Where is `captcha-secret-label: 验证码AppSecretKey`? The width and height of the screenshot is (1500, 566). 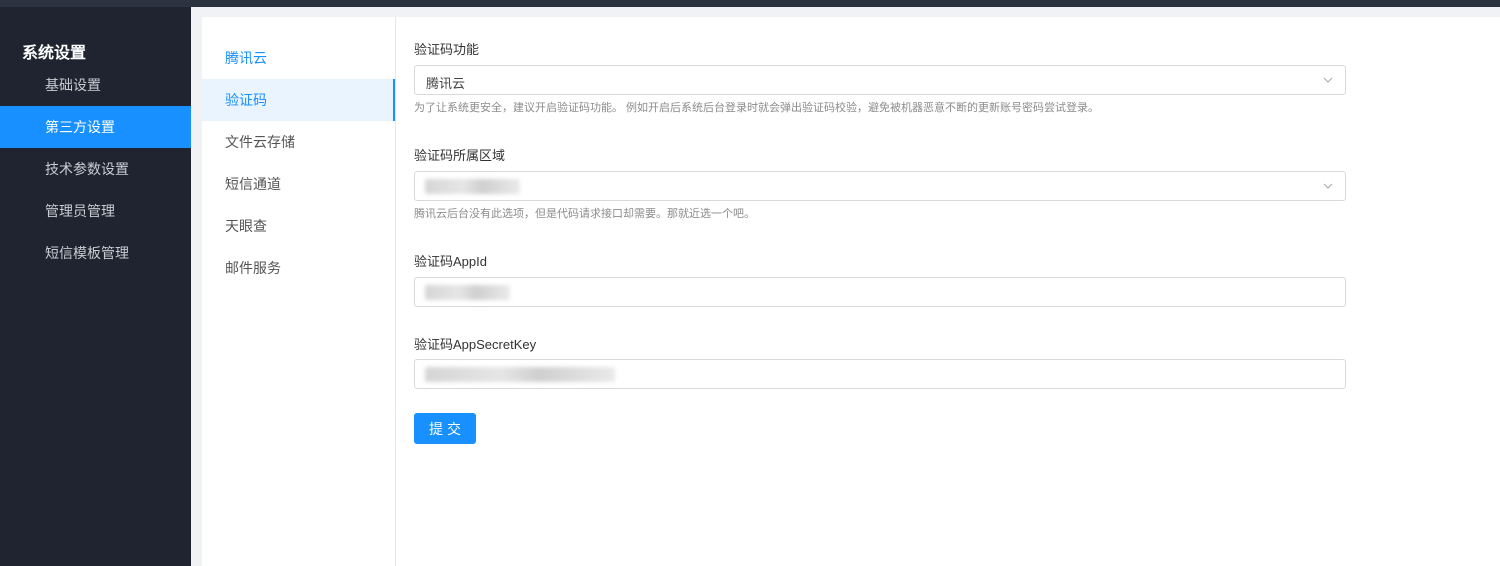 captcha-secret-label: 验证码AppSecretKey is located at coordinates (475, 344).